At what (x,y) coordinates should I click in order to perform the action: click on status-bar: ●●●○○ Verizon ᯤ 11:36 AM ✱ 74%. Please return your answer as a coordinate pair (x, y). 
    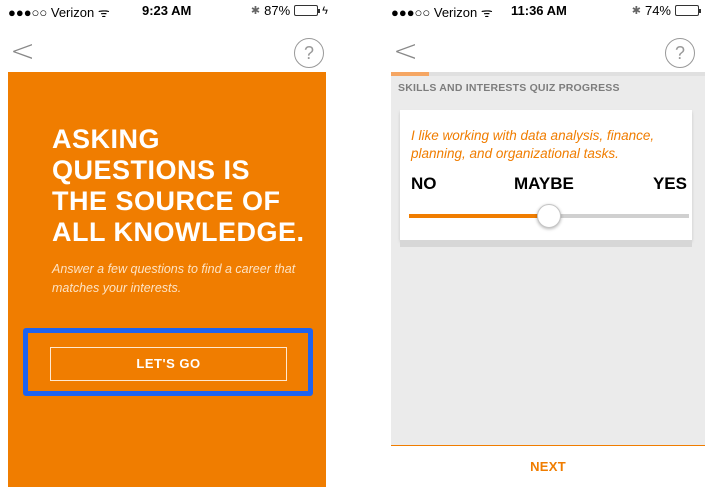
    Looking at the image, I should click on (544, 10).